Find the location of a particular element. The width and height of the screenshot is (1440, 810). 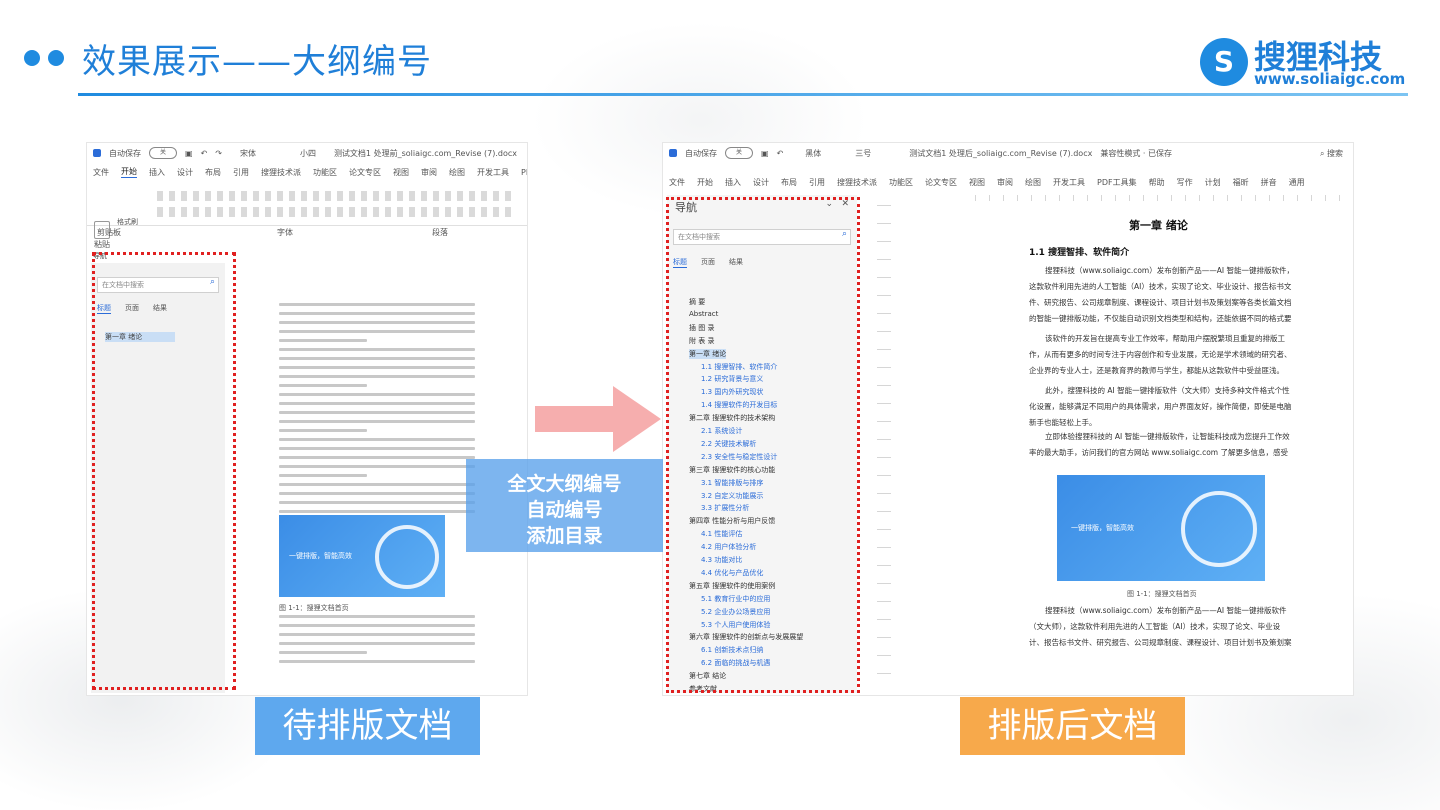

title-underline is located at coordinates (743, 94).